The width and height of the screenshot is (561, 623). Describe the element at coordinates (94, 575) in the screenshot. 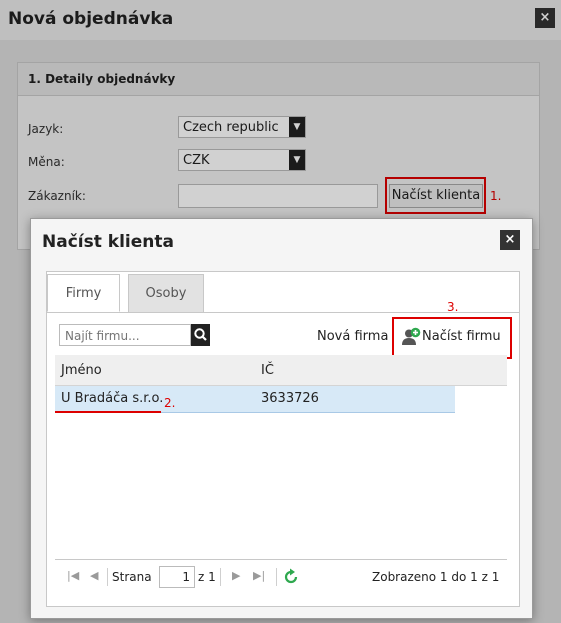

I see `prev-page-icon: ◀` at that location.